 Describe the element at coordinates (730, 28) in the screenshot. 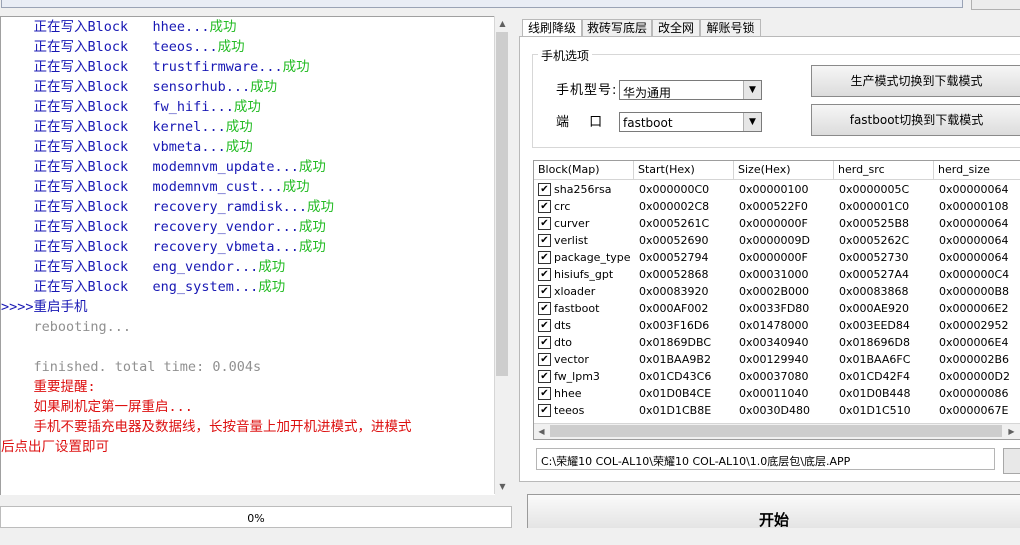

I see `tab-unlock-account: 解账号锁` at that location.